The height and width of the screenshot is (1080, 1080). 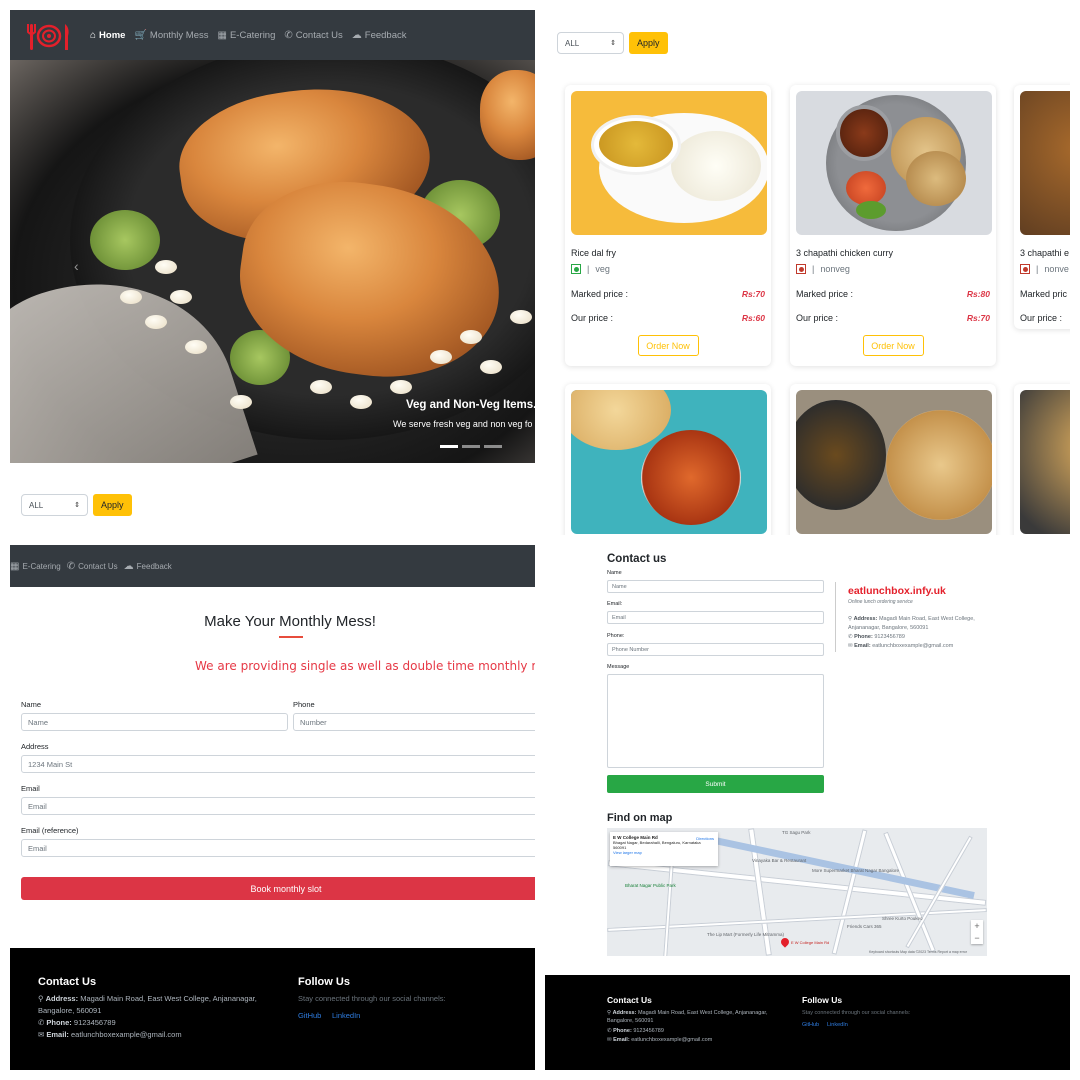 What do you see at coordinates (618, 667) in the screenshot?
I see `message-label: Message` at bounding box center [618, 667].